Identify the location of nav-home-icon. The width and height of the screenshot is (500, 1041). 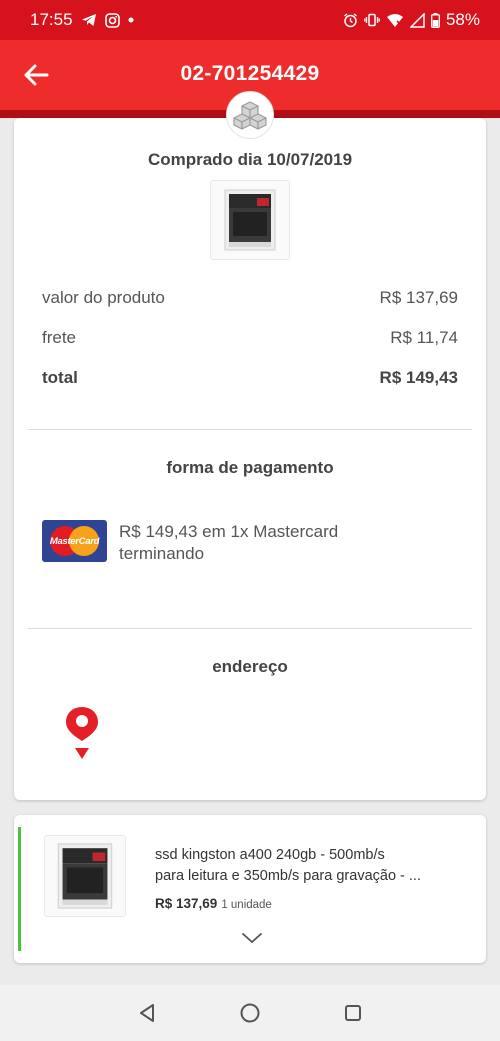
(250, 1013).